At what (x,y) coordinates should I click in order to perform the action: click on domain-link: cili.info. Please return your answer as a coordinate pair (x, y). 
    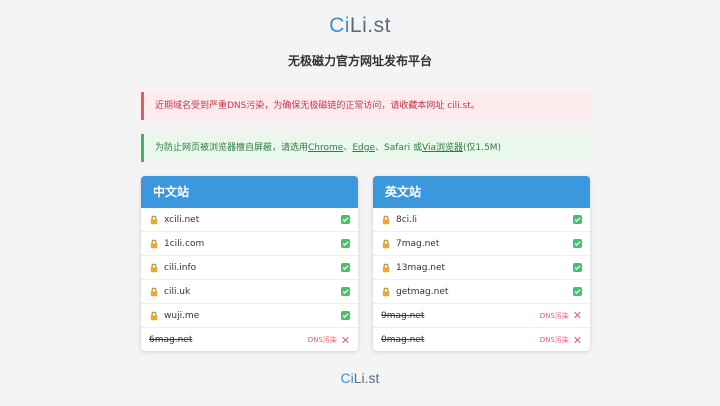
    Looking at the image, I should click on (252, 268).